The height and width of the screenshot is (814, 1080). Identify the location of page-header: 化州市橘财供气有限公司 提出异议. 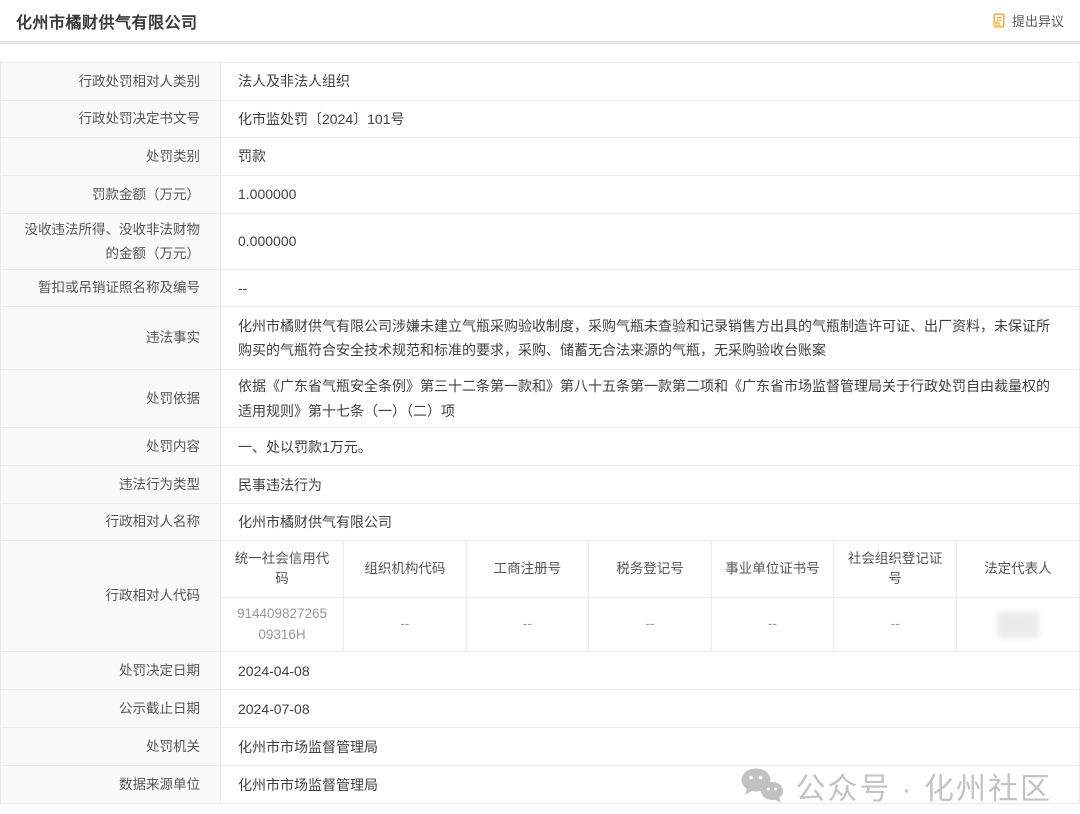
(540, 22).